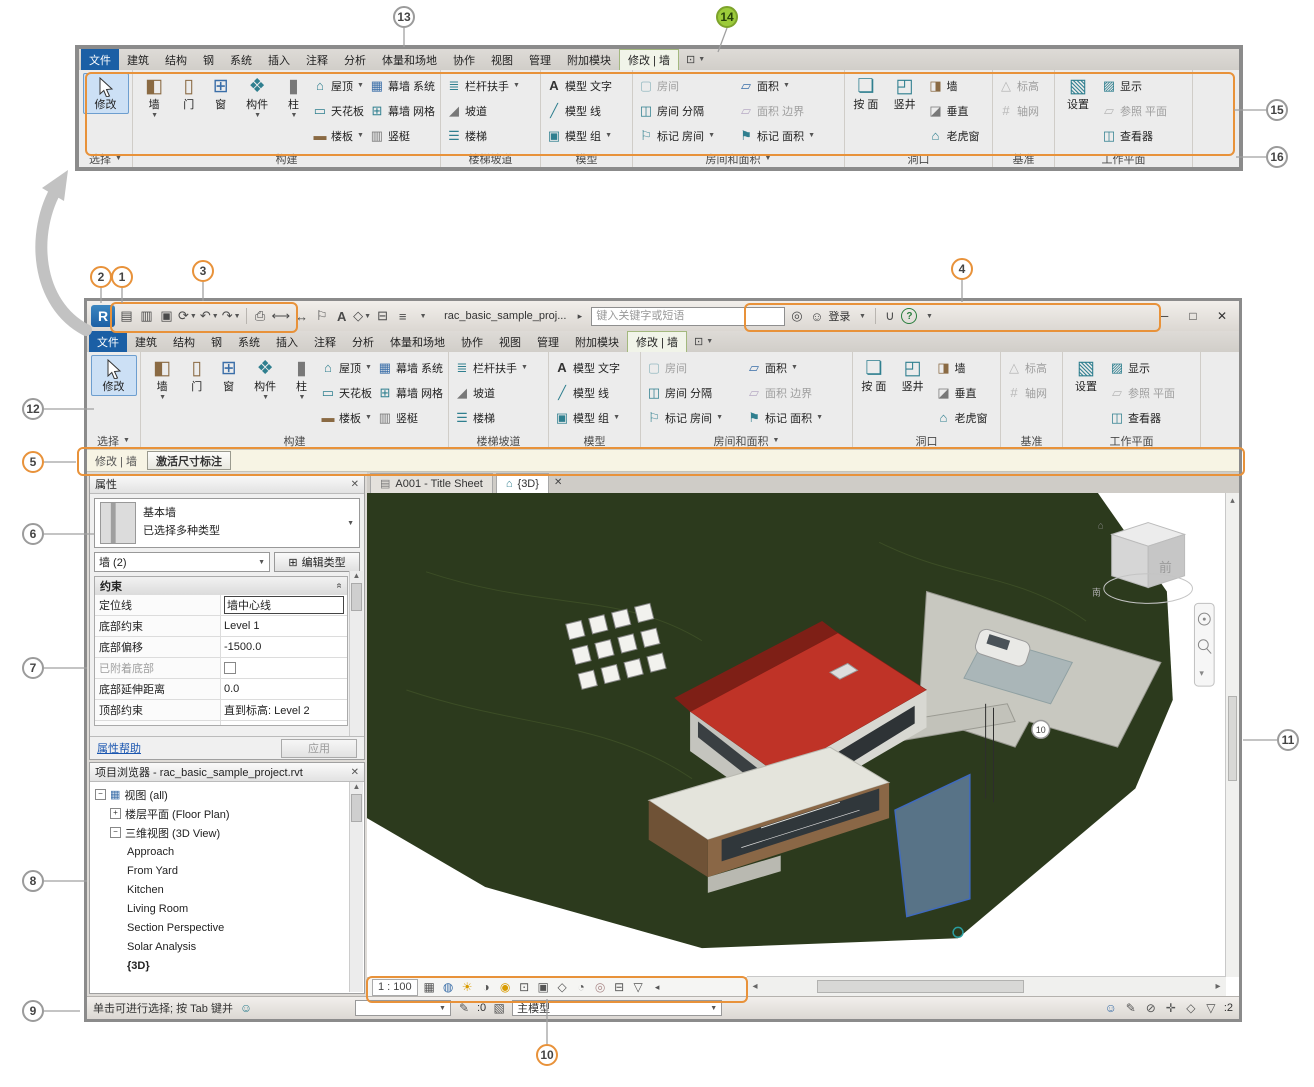  What do you see at coordinates (965, 417) in the screenshot?
I see `dormer-button: ⌂ 老虎窗` at bounding box center [965, 417].